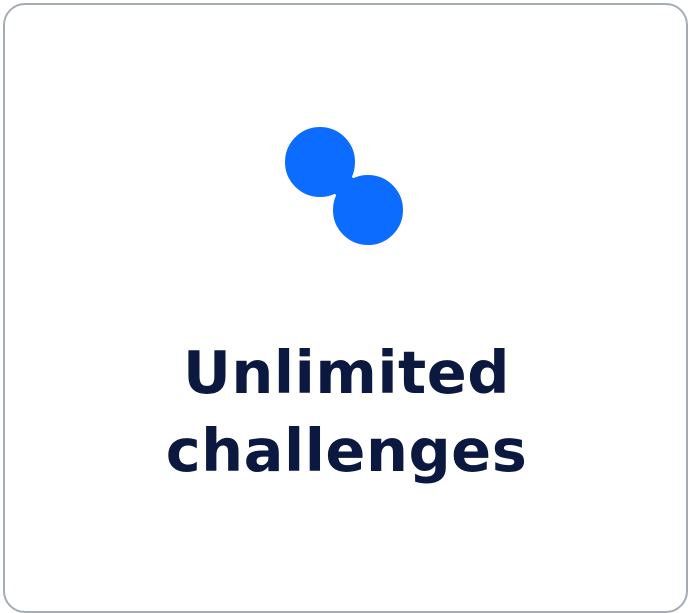 The width and height of the screenshot is (693, 613). What do you see at coordinates (346, 372) in the screenshot?
I see `feature-title-line-1: Unlimited` at bounding box center [346, 372].